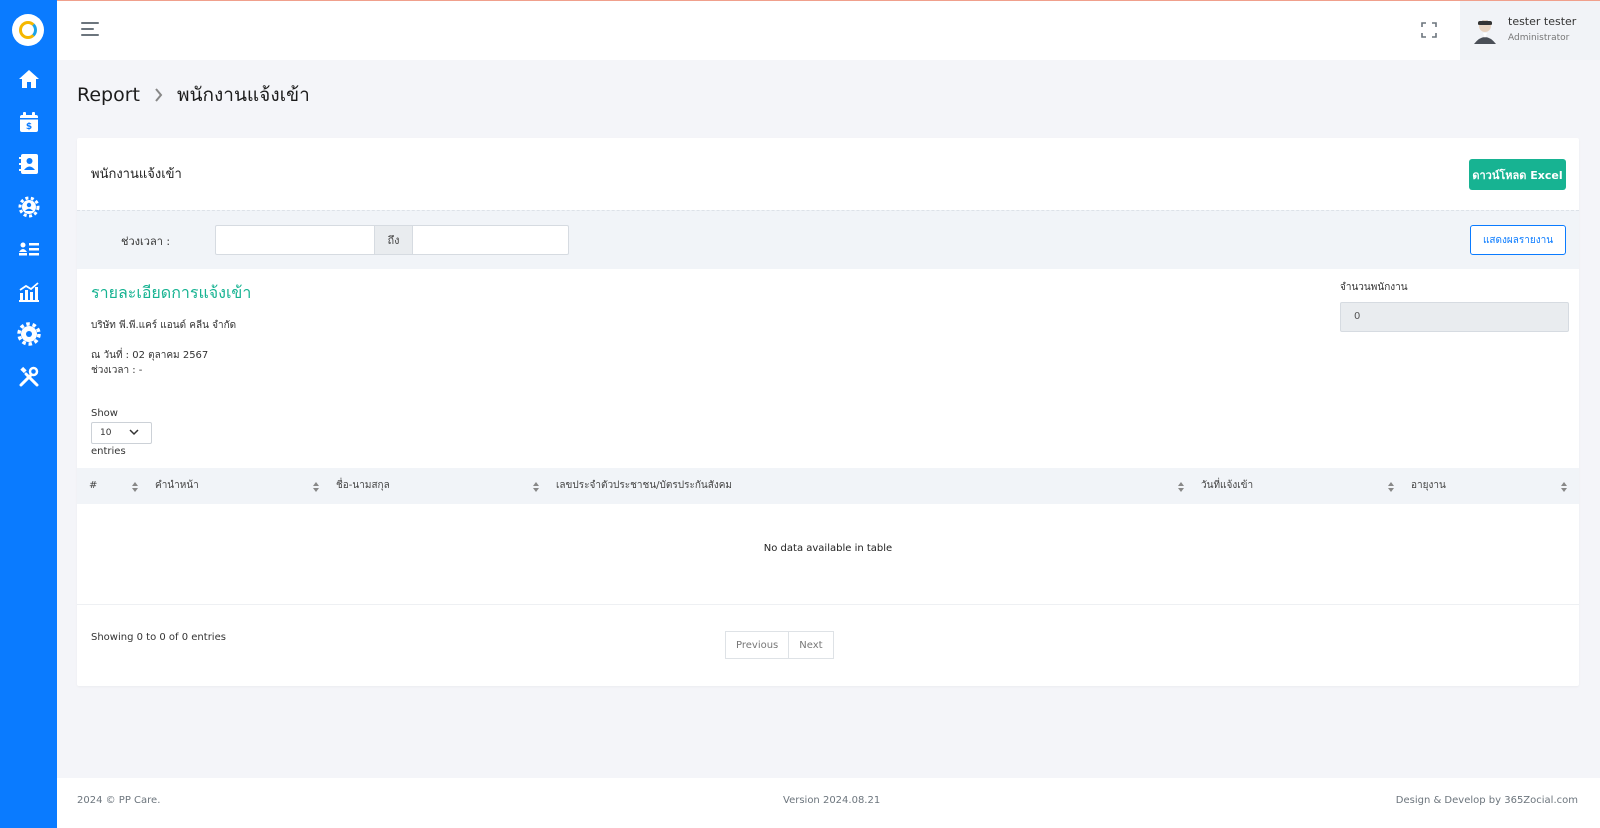 Image resolution: width=1600 pixels, height=828 pixels. What do you see at coordinates (828, 239) in the screenshot?
I see `filter-row: ช่วงเวลา : ถึง แสดงผลรายงาน` at bounding box center [828, 239].